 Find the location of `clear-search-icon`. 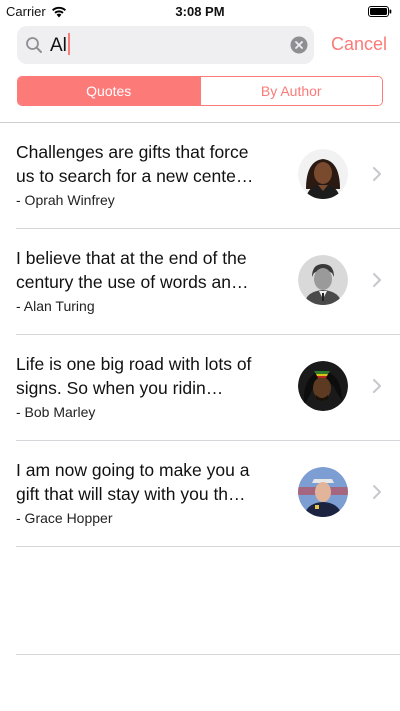

clear-search-icon is located at coordinates (299, 45).